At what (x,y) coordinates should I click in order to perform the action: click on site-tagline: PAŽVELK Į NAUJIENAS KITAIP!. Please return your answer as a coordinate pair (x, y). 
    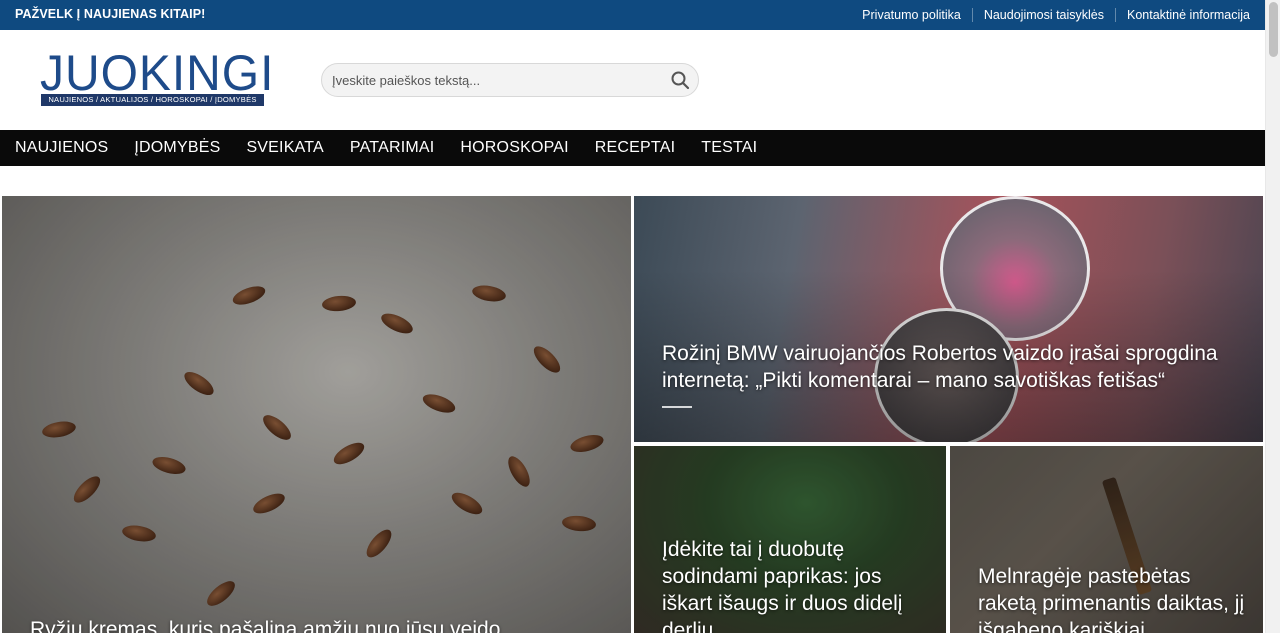
    Looking at the image, I should click on (110, 14).